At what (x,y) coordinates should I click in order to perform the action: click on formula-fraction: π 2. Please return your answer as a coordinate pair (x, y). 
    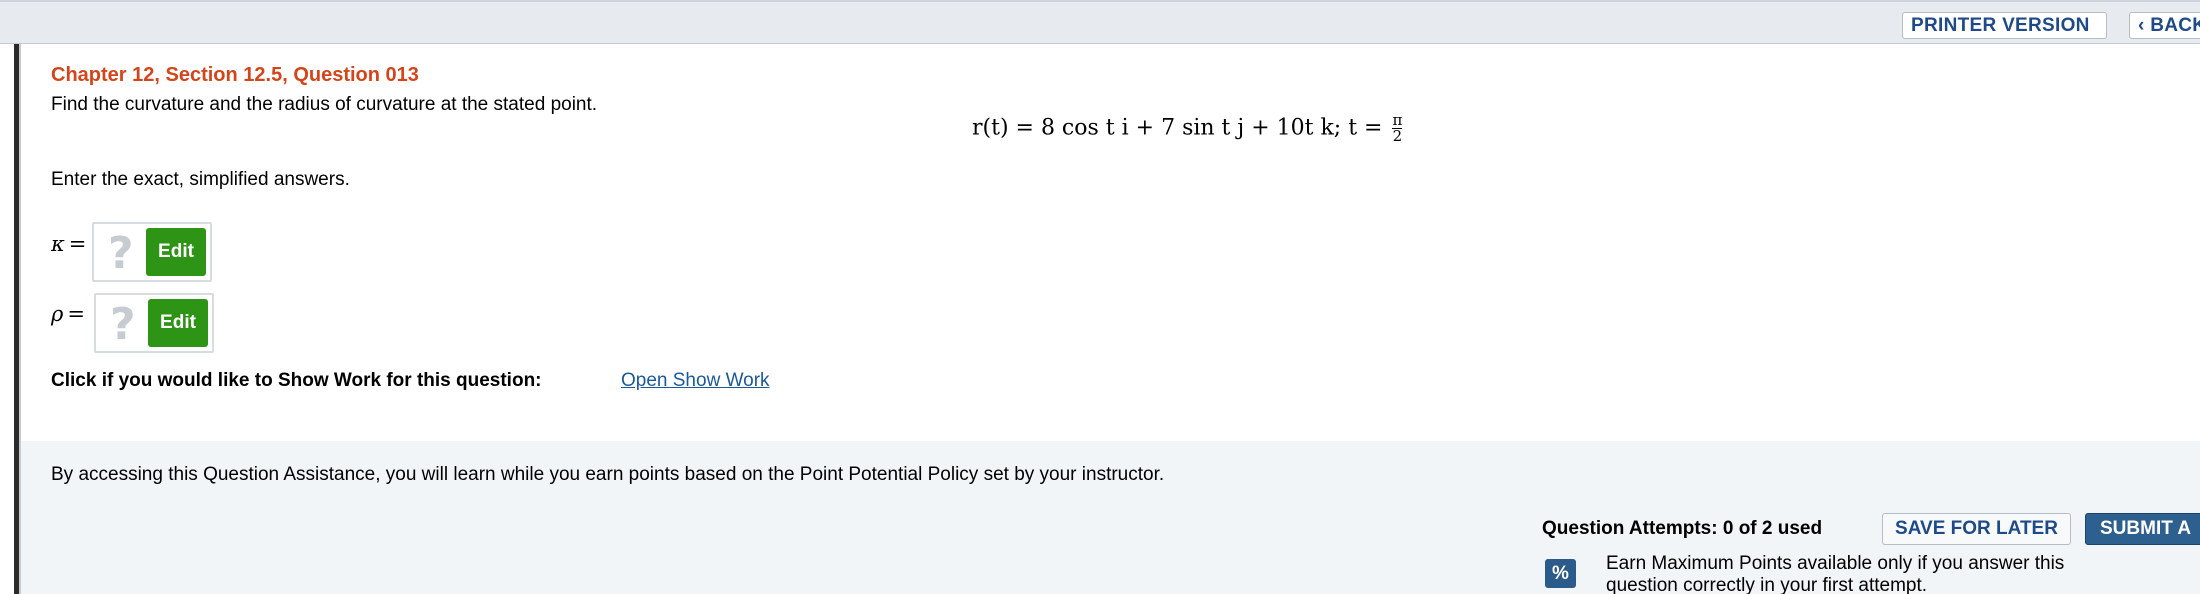
    Looking at the image, I should click on (1397, 128).